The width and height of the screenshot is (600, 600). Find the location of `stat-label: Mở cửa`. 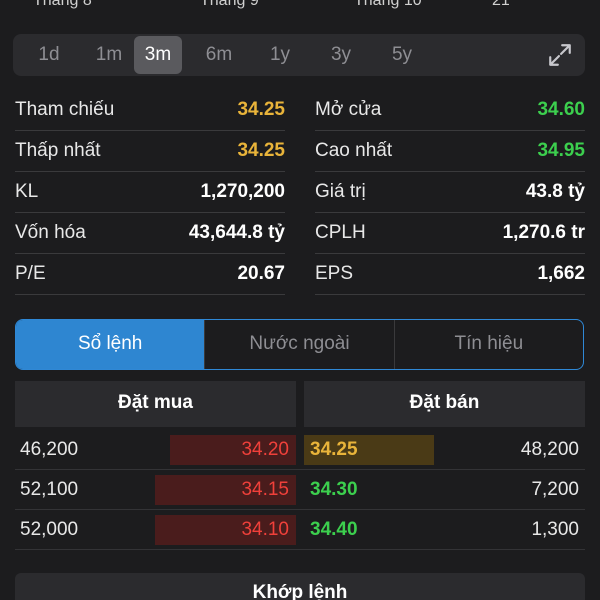

stat-label: Mở cửa is located at coordinates (348, 109).